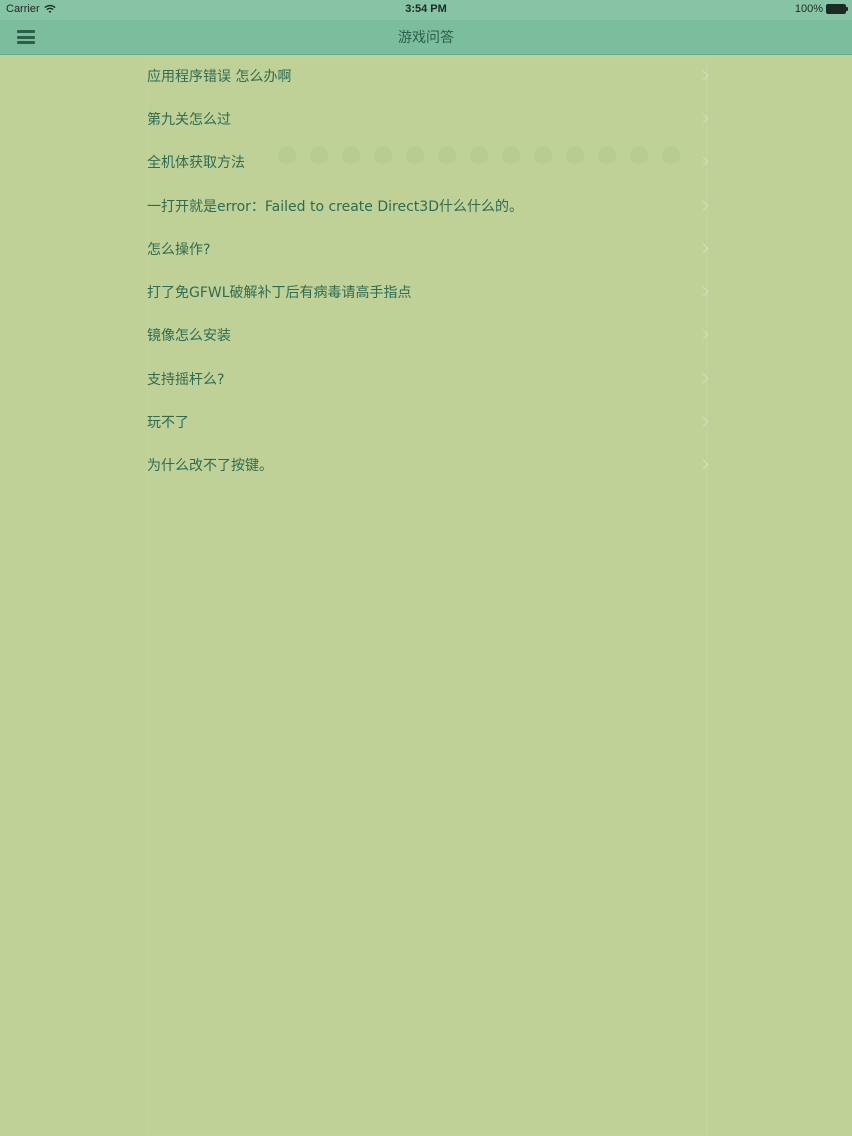 The height and width of the screenshot is (1136, 852). What do you see at coordinates (808, 9) in the screenshot?
I see `battery-percent: 100%` at bounding box center [808, 9].